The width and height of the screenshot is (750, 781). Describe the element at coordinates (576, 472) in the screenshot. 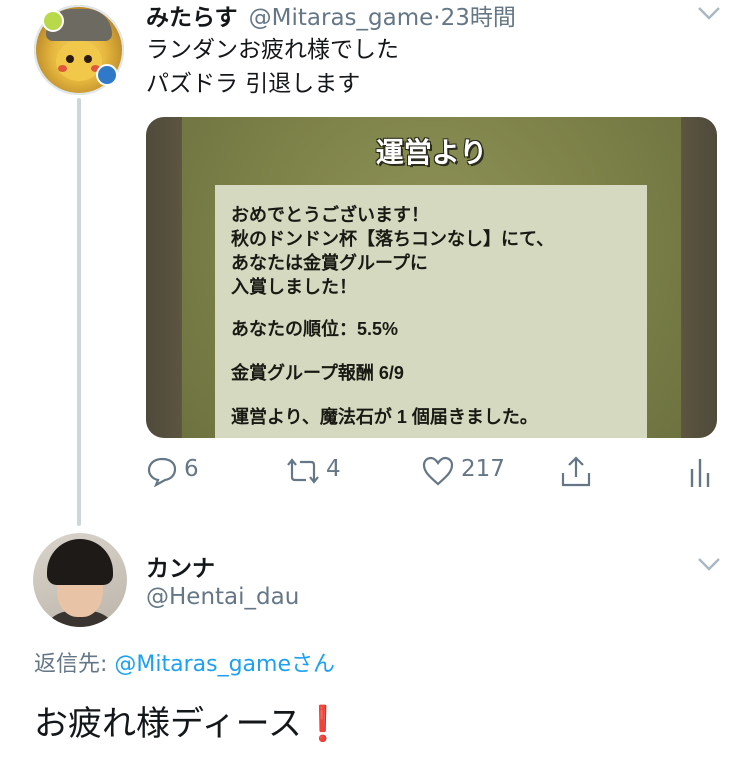

I see `share-icon` at that location.